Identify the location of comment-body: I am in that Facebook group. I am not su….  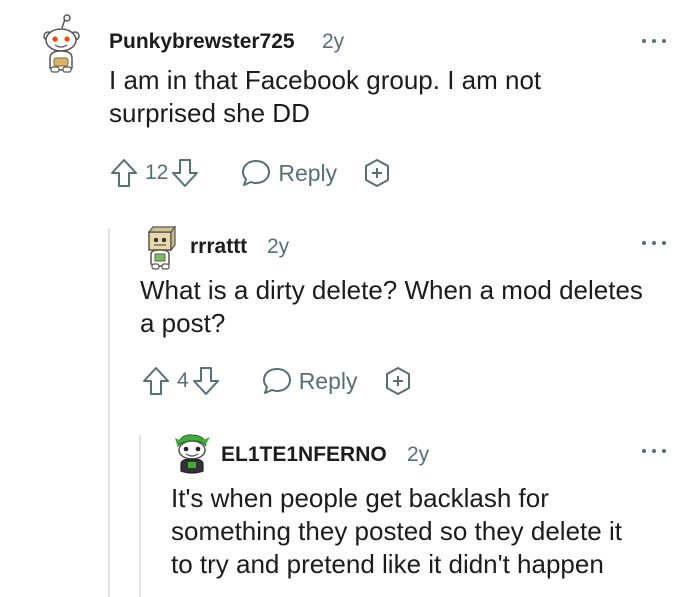
(325, 96).